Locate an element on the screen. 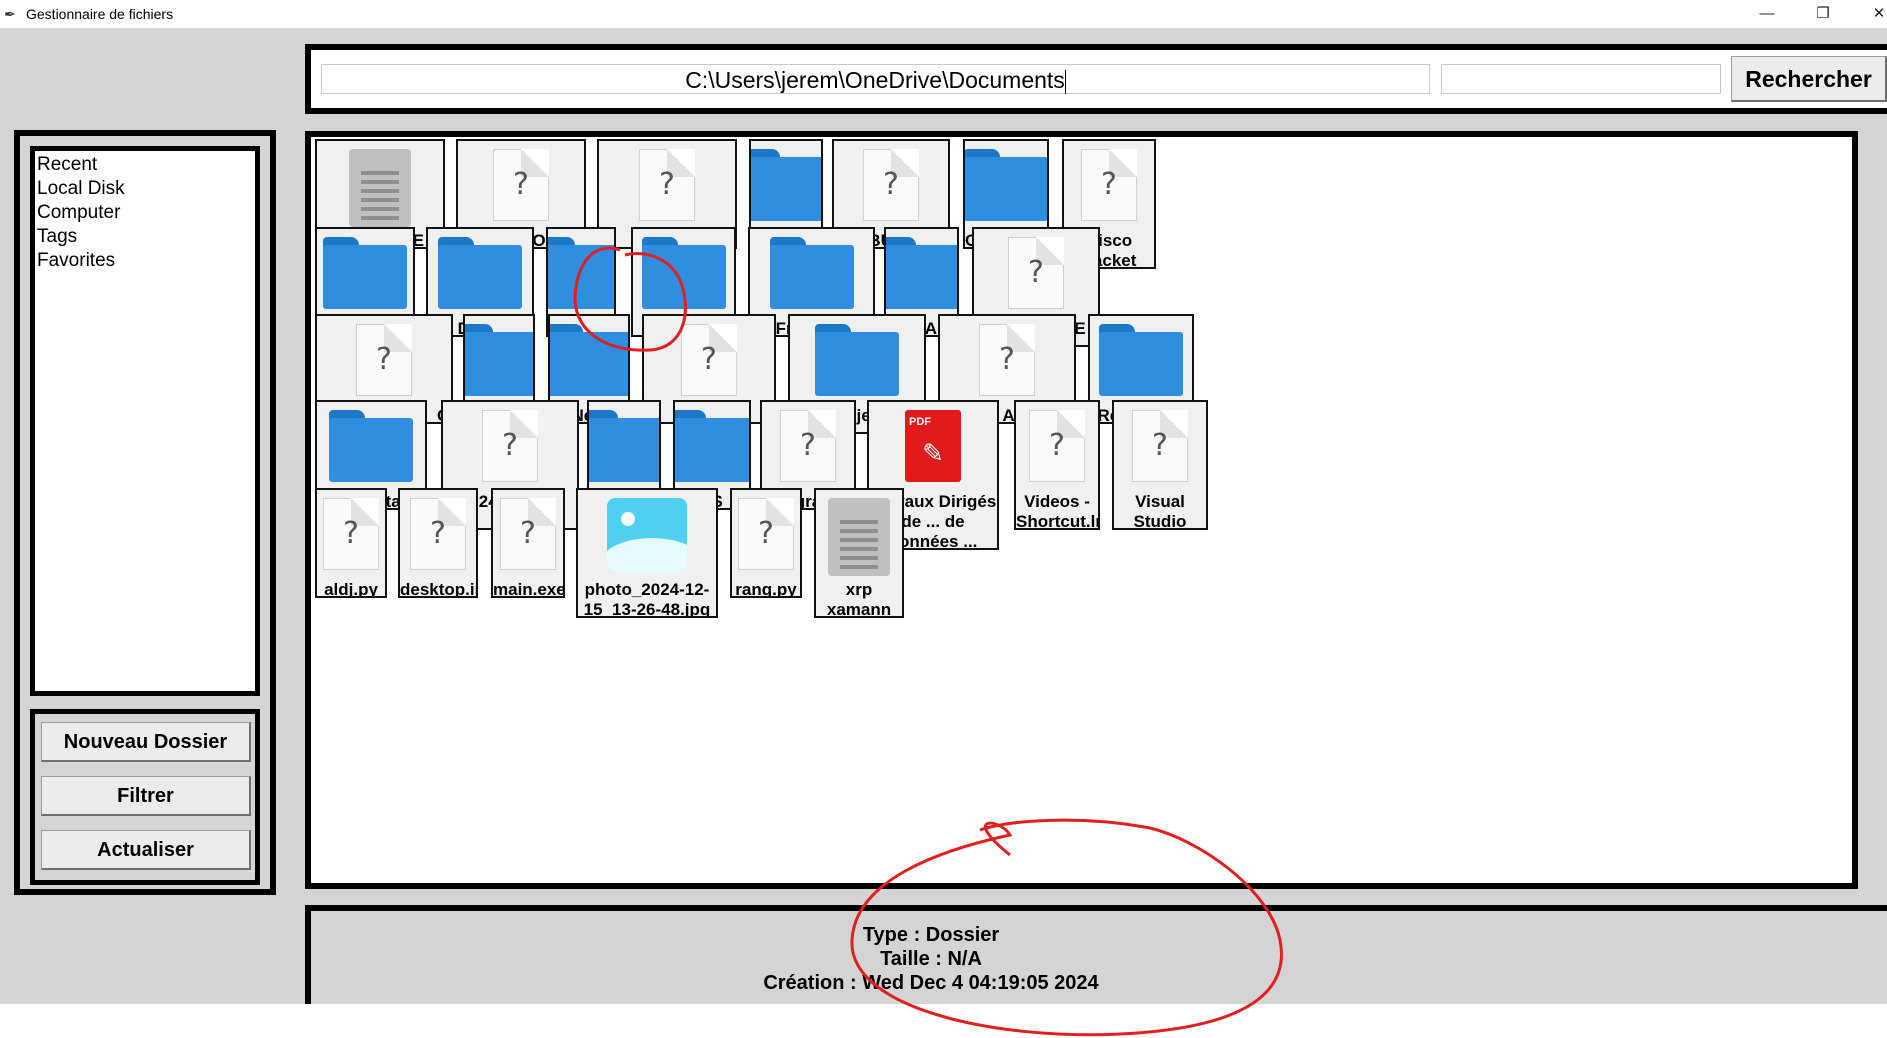  file-label: xrp xamann wallet.txt is located at coordinates (859, 599).